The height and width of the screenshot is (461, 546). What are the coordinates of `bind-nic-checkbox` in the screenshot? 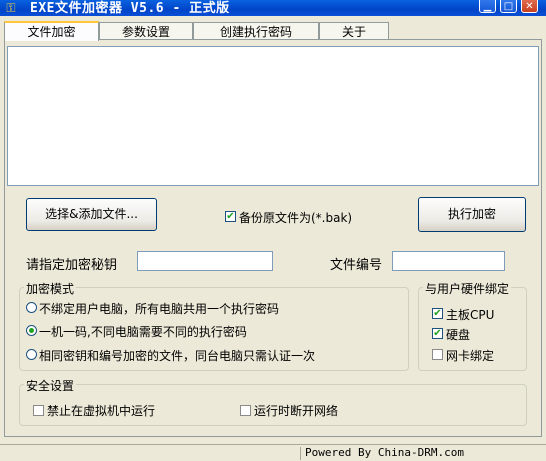 It's located at (437, 354).